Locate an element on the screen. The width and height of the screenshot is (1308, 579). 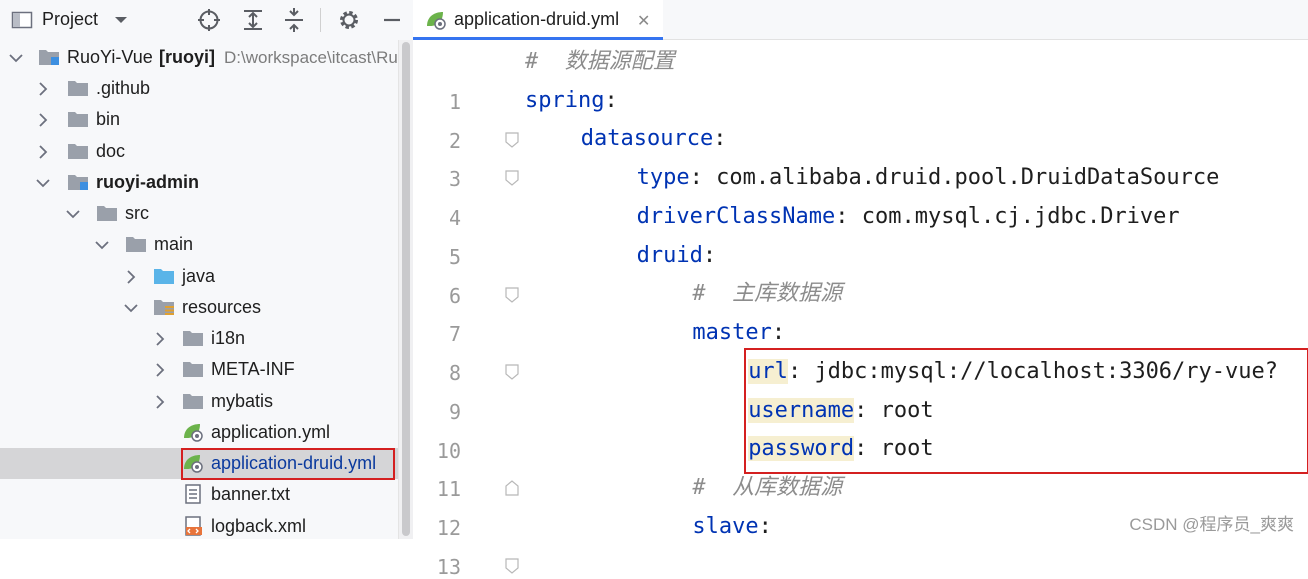
project-toolbar: Project is located at coordinates (206, 20).